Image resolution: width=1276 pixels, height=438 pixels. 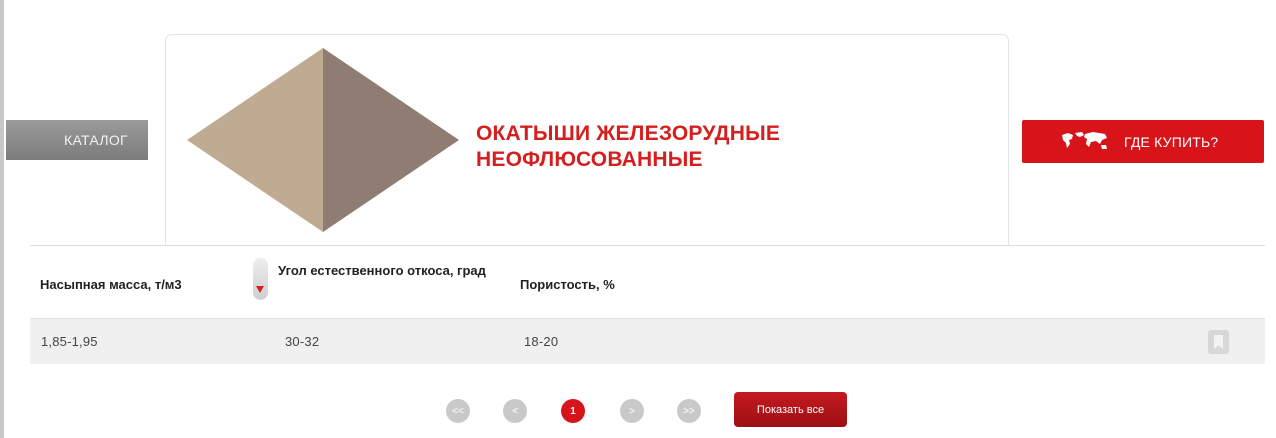 What do you see at coordinates (302, 341) in the screenshot?
I see `cell-repose-angle: 30-32` at bounding box center [302, 341].